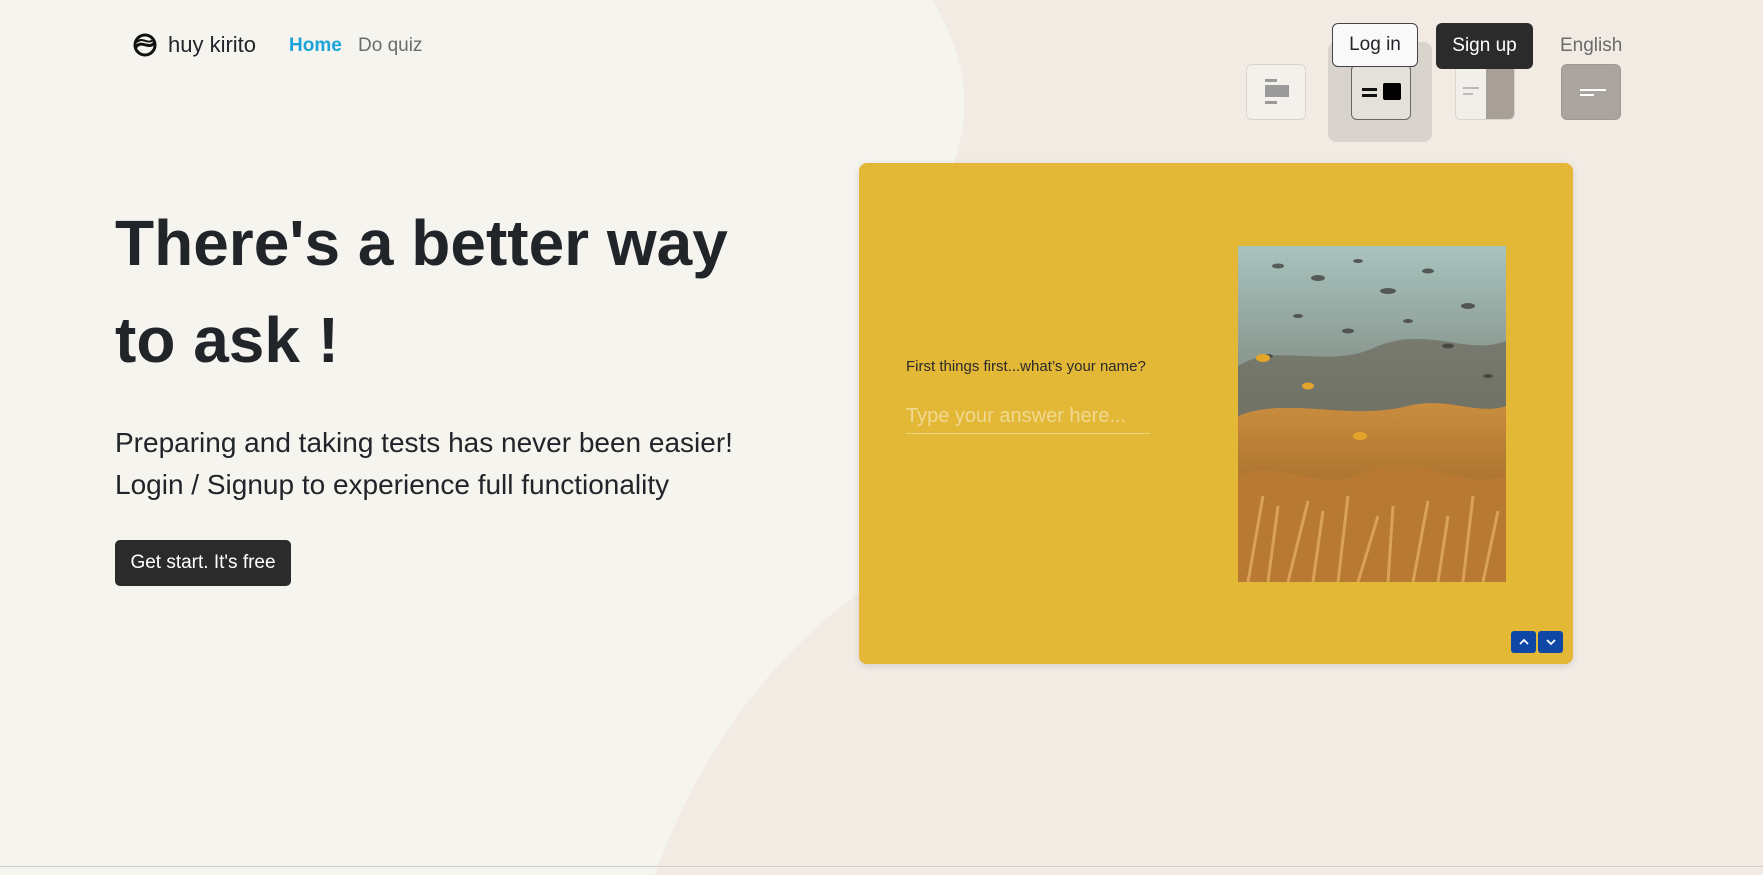 Image resolution: width=1763 pixels, height=875 pixels. What do you see at coordinates (227, 340) in the screenshot?
I see `hero-title-line-2: to ask !` at bounding box center [227, 340].